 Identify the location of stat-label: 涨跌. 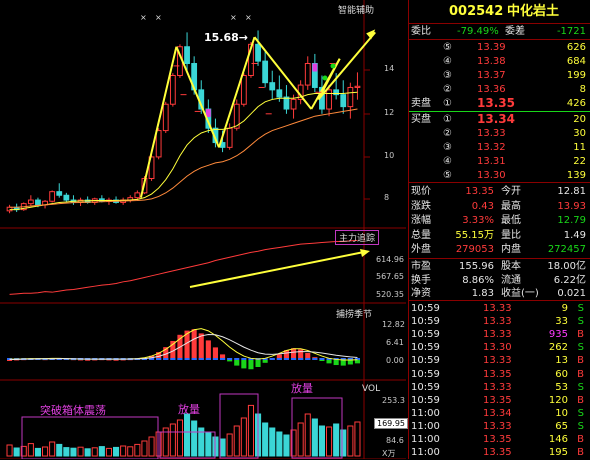
(421, 206).